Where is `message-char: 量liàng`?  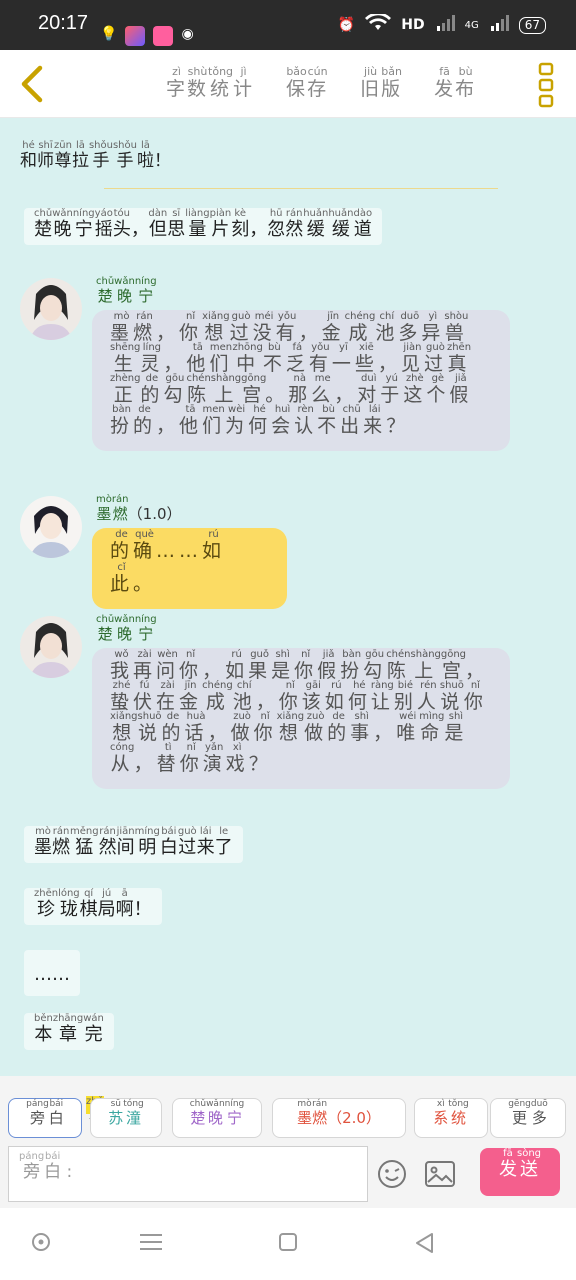
message-char: 量liàng is located at coordinates (197, 224).